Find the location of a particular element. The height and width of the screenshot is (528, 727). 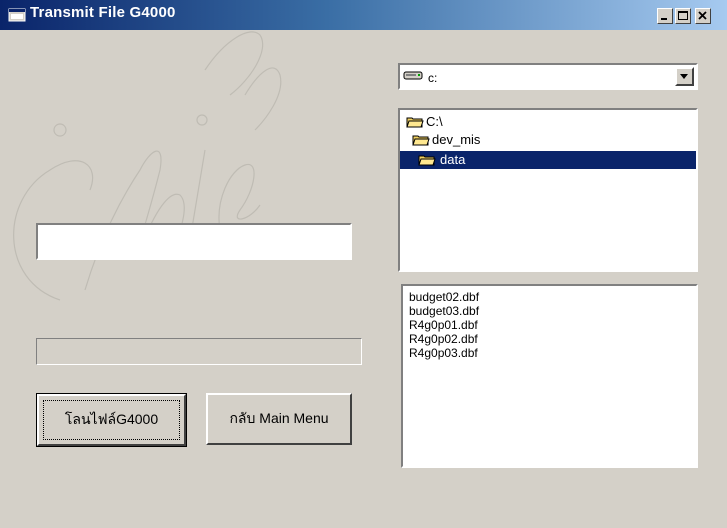

back-label: กลับ Main Menu is located at coordinates (279, 418).